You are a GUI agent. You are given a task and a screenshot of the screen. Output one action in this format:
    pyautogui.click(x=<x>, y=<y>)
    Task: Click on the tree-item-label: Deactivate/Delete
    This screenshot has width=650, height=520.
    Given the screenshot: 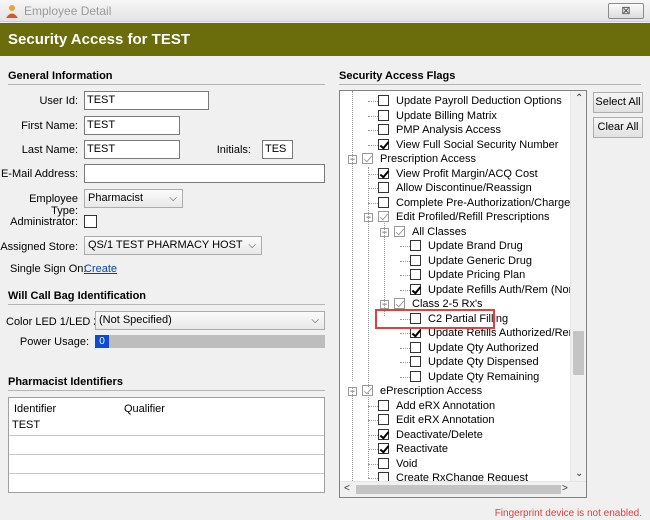 What is the action you would take?
    pyautogui.click(x=439, y=434)
    